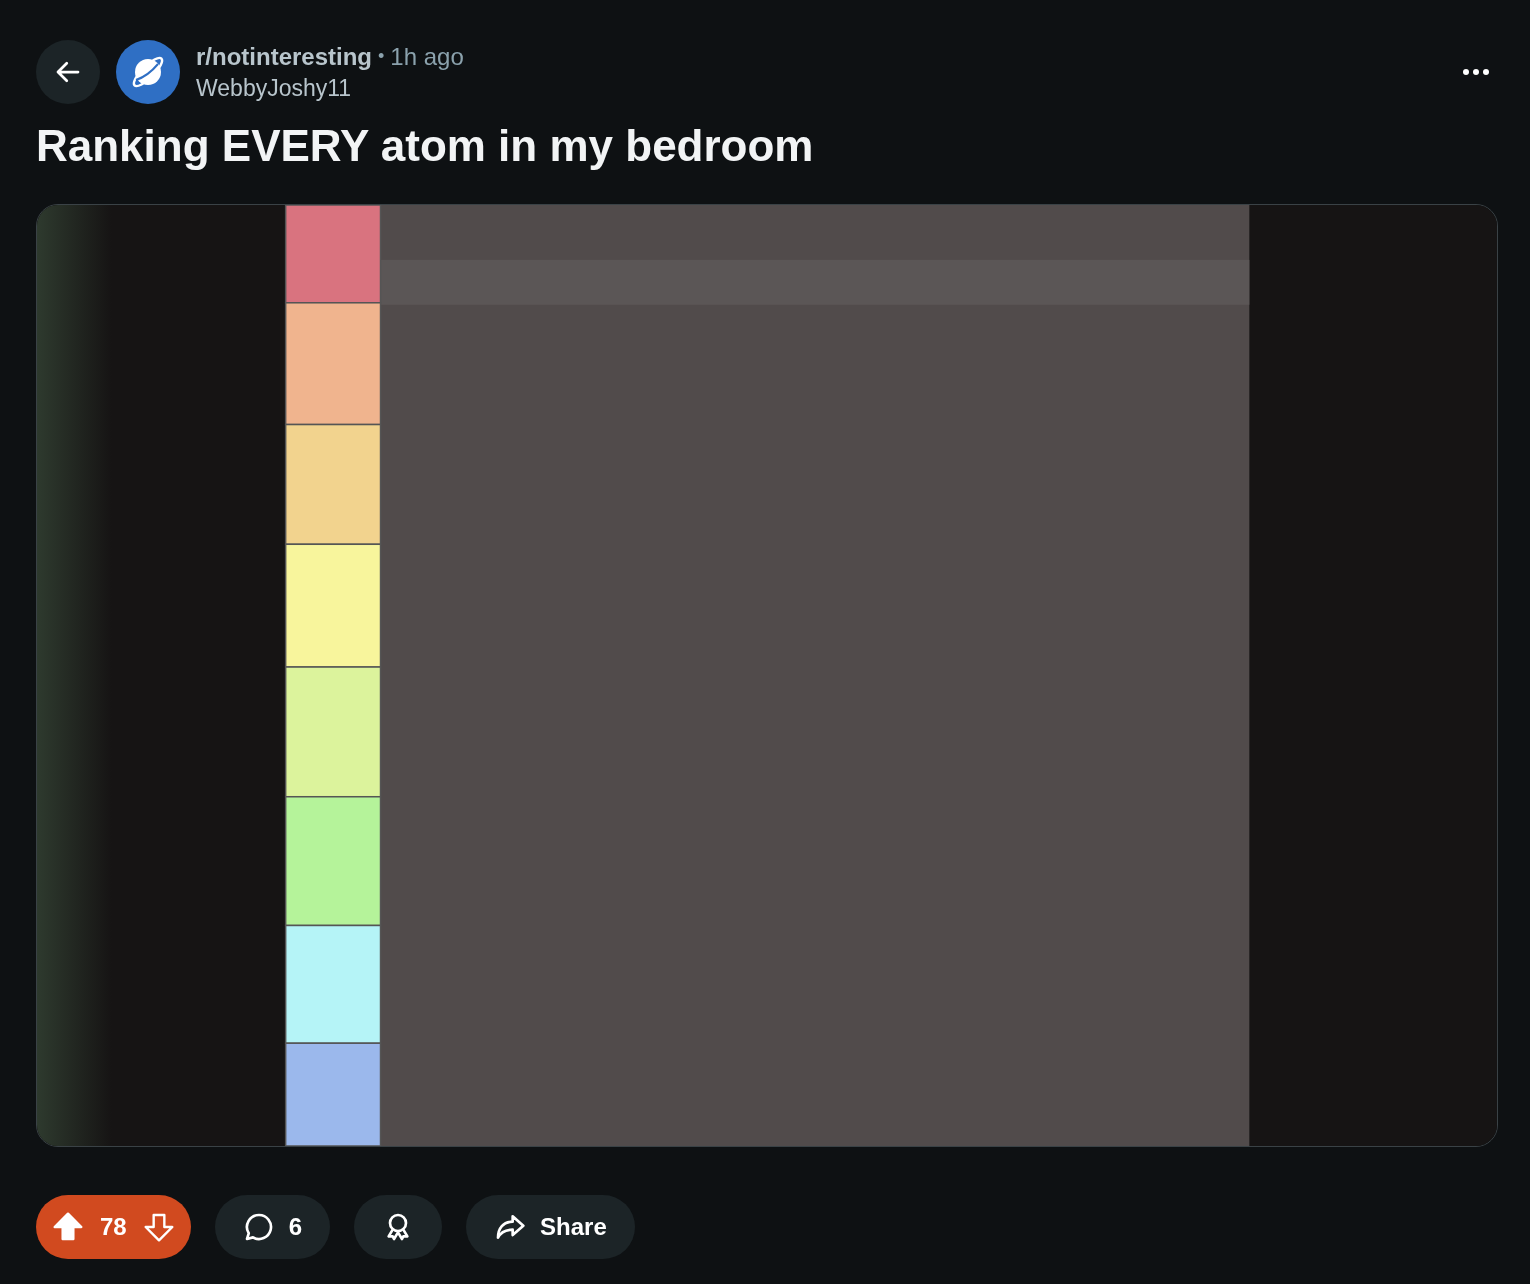  I want to click on author-link: WebbyJoshy11, so click(817, 88).